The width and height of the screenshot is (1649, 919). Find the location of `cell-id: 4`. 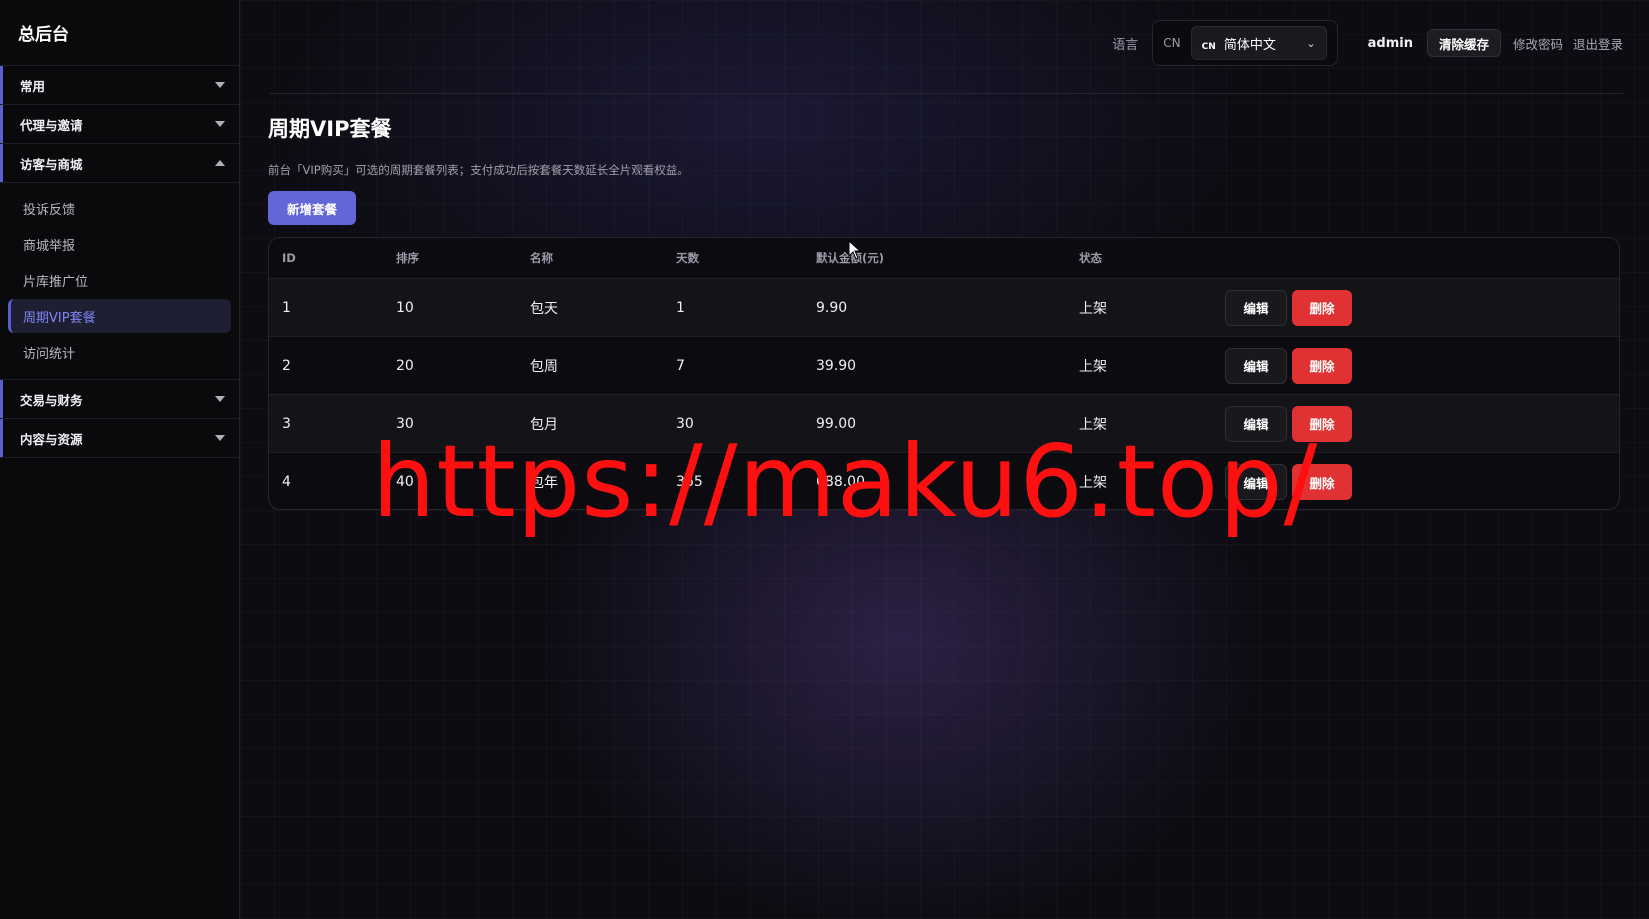

cell-id: 4 is located at coordinates (286, 482).